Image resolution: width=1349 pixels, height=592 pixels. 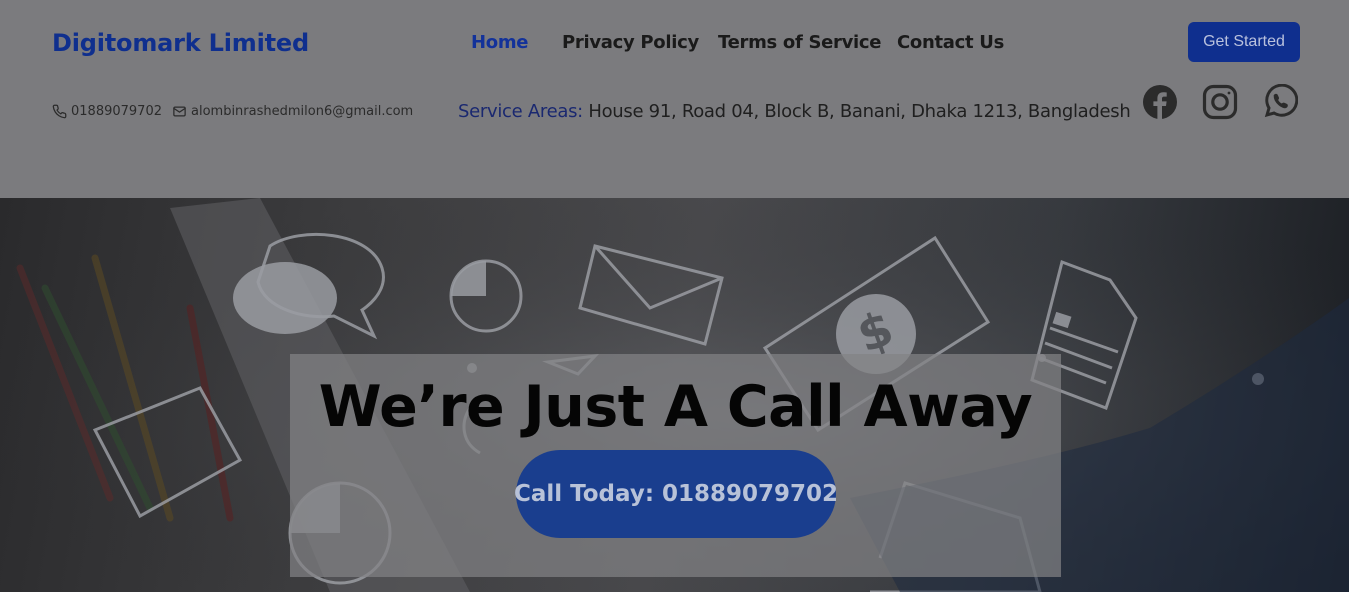 What do you see at coordinates (116, 111) in the screenshot?
I see `contact-phone-text: 01889079702` at bounding box center [116, 111].